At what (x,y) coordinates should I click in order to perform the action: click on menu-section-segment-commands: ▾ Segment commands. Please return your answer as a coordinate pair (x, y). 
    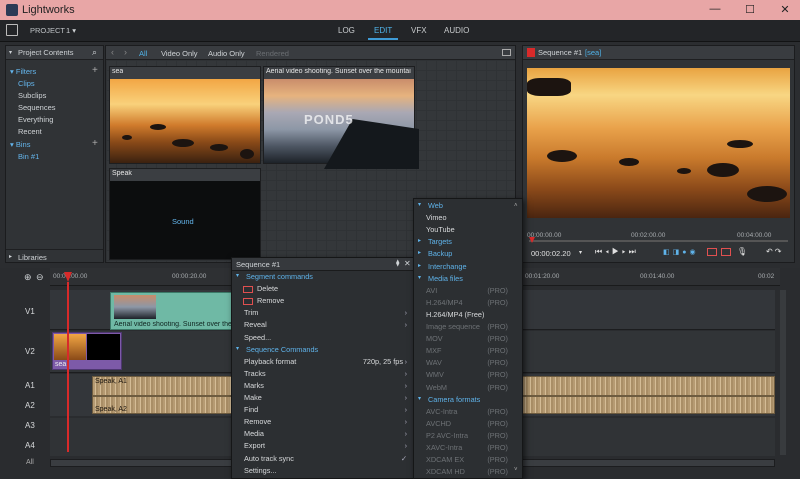
    Looking at the image, I should click on (322, 278).